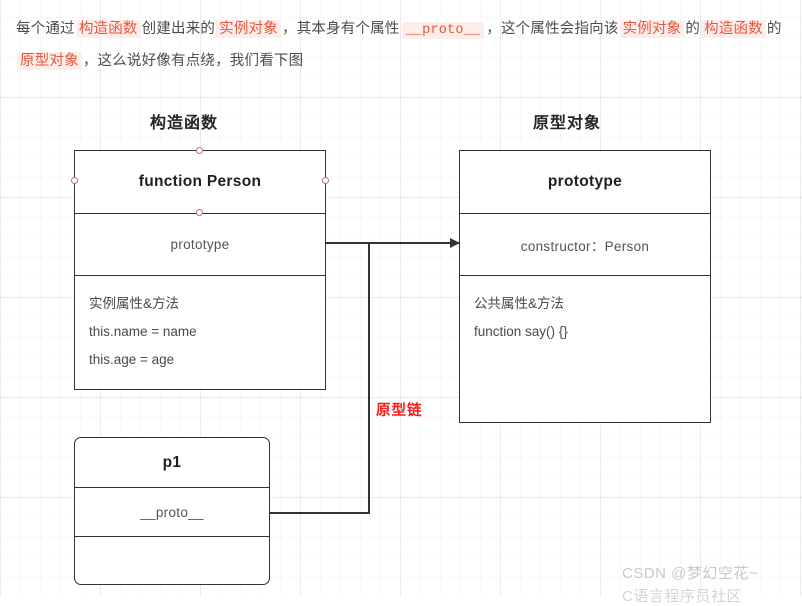 The width and height of the screenshot is (802, 606). I want to click on intro-text-e: 的, so click(693, 29).